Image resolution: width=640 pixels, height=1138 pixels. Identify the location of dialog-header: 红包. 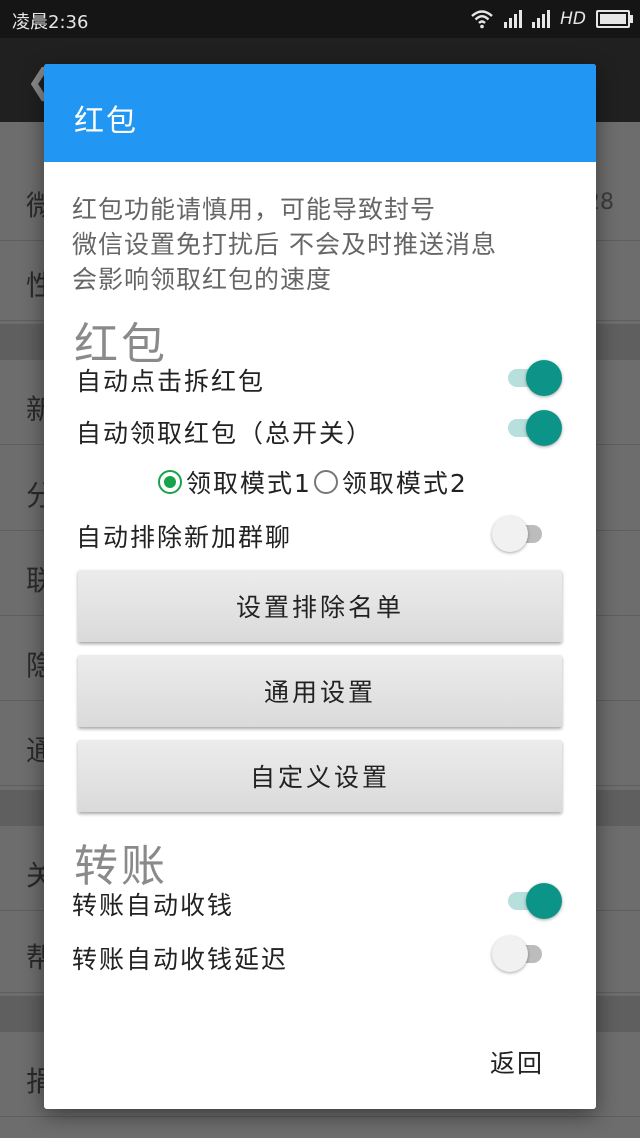
(320, 113).